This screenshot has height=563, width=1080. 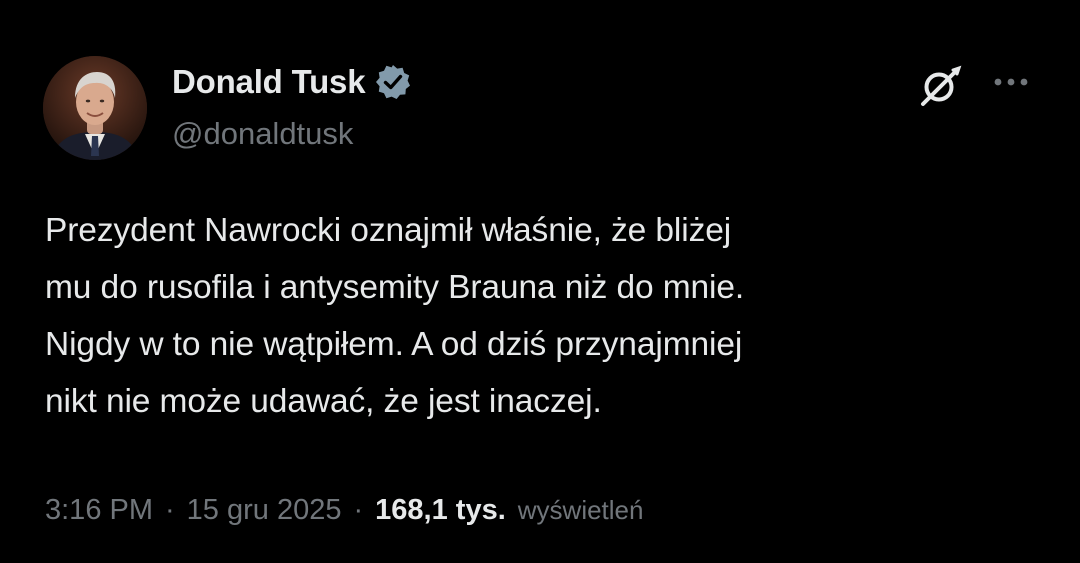 I want to click on author-block: Donald Tusk @donaldtusk, so click(x=292, y=107).